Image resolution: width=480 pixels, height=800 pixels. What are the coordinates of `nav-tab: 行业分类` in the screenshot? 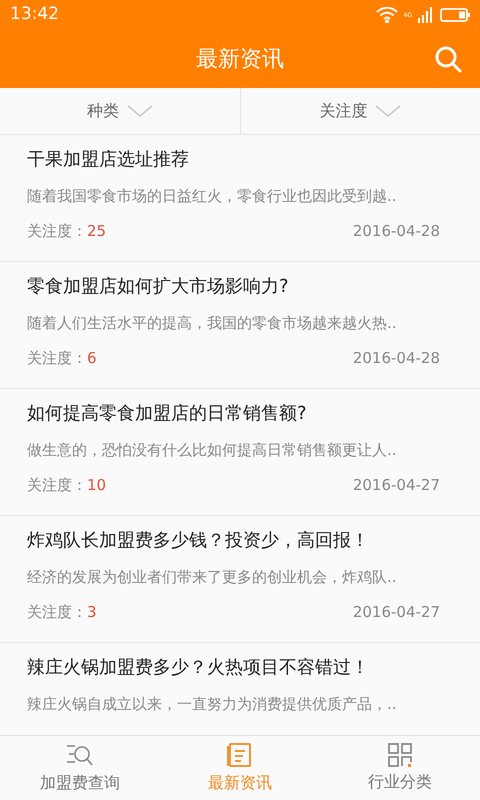 It's located at (400, 768).